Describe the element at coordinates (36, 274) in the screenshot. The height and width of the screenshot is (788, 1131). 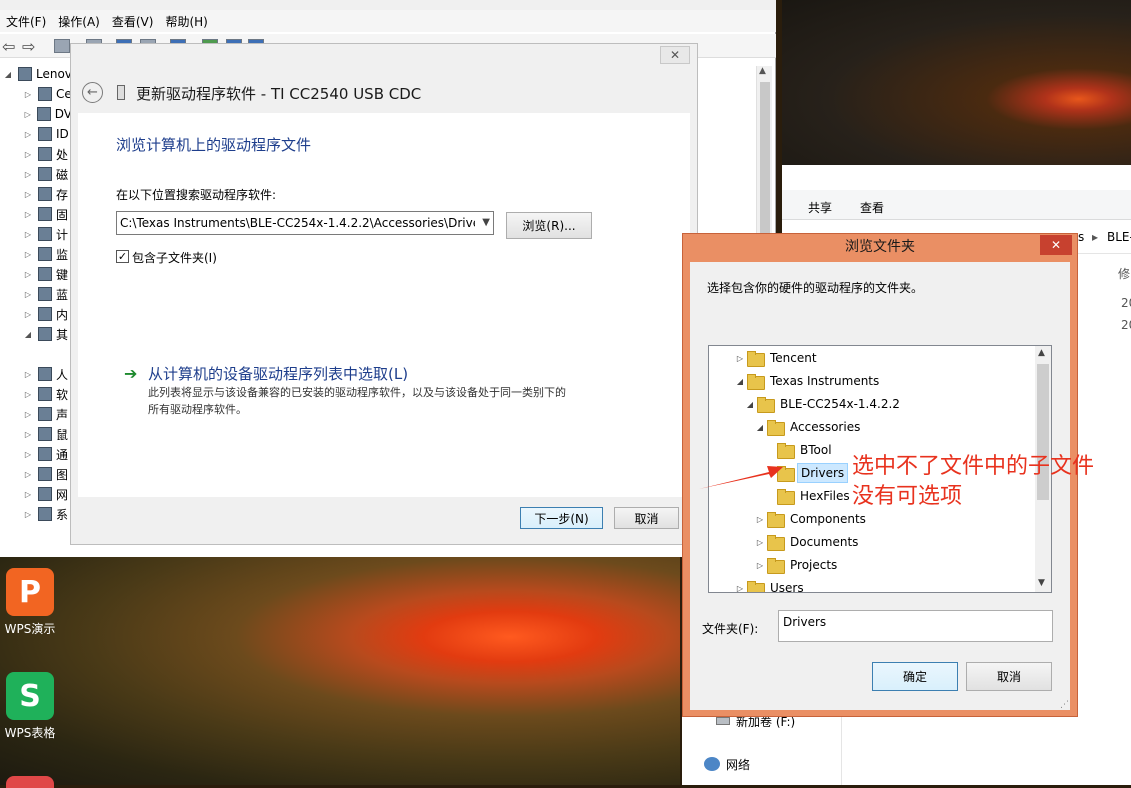
I see `device-tree-item: ▷ 键` at that location.